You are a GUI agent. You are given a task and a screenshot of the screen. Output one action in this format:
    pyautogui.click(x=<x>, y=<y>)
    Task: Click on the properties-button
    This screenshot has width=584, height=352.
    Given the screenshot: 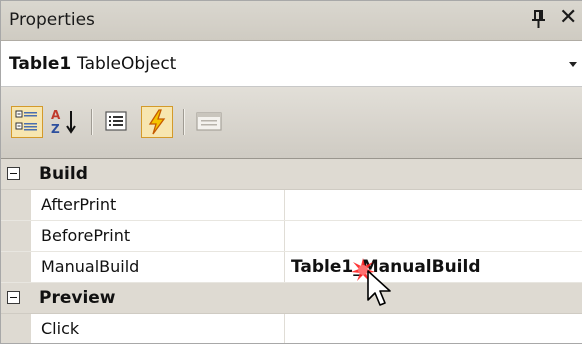 What is the action you would take?
    pyautogui.click(x=117, y=122)
    